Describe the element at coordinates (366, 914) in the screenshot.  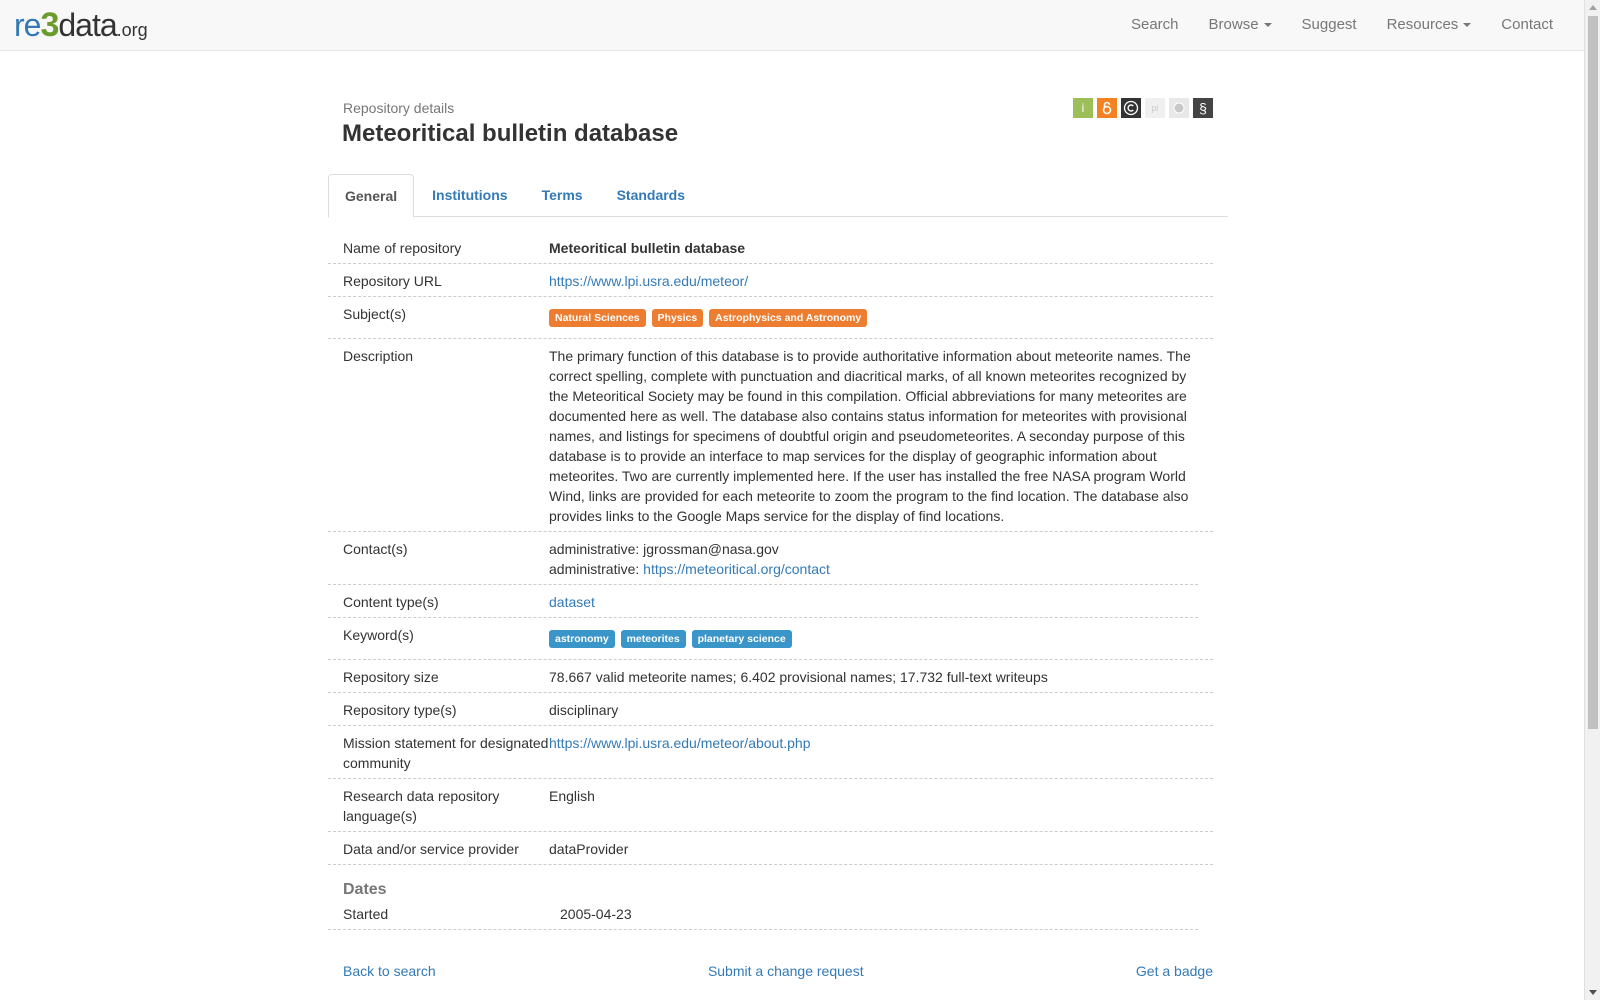
I see `row-label: Started` at that location.